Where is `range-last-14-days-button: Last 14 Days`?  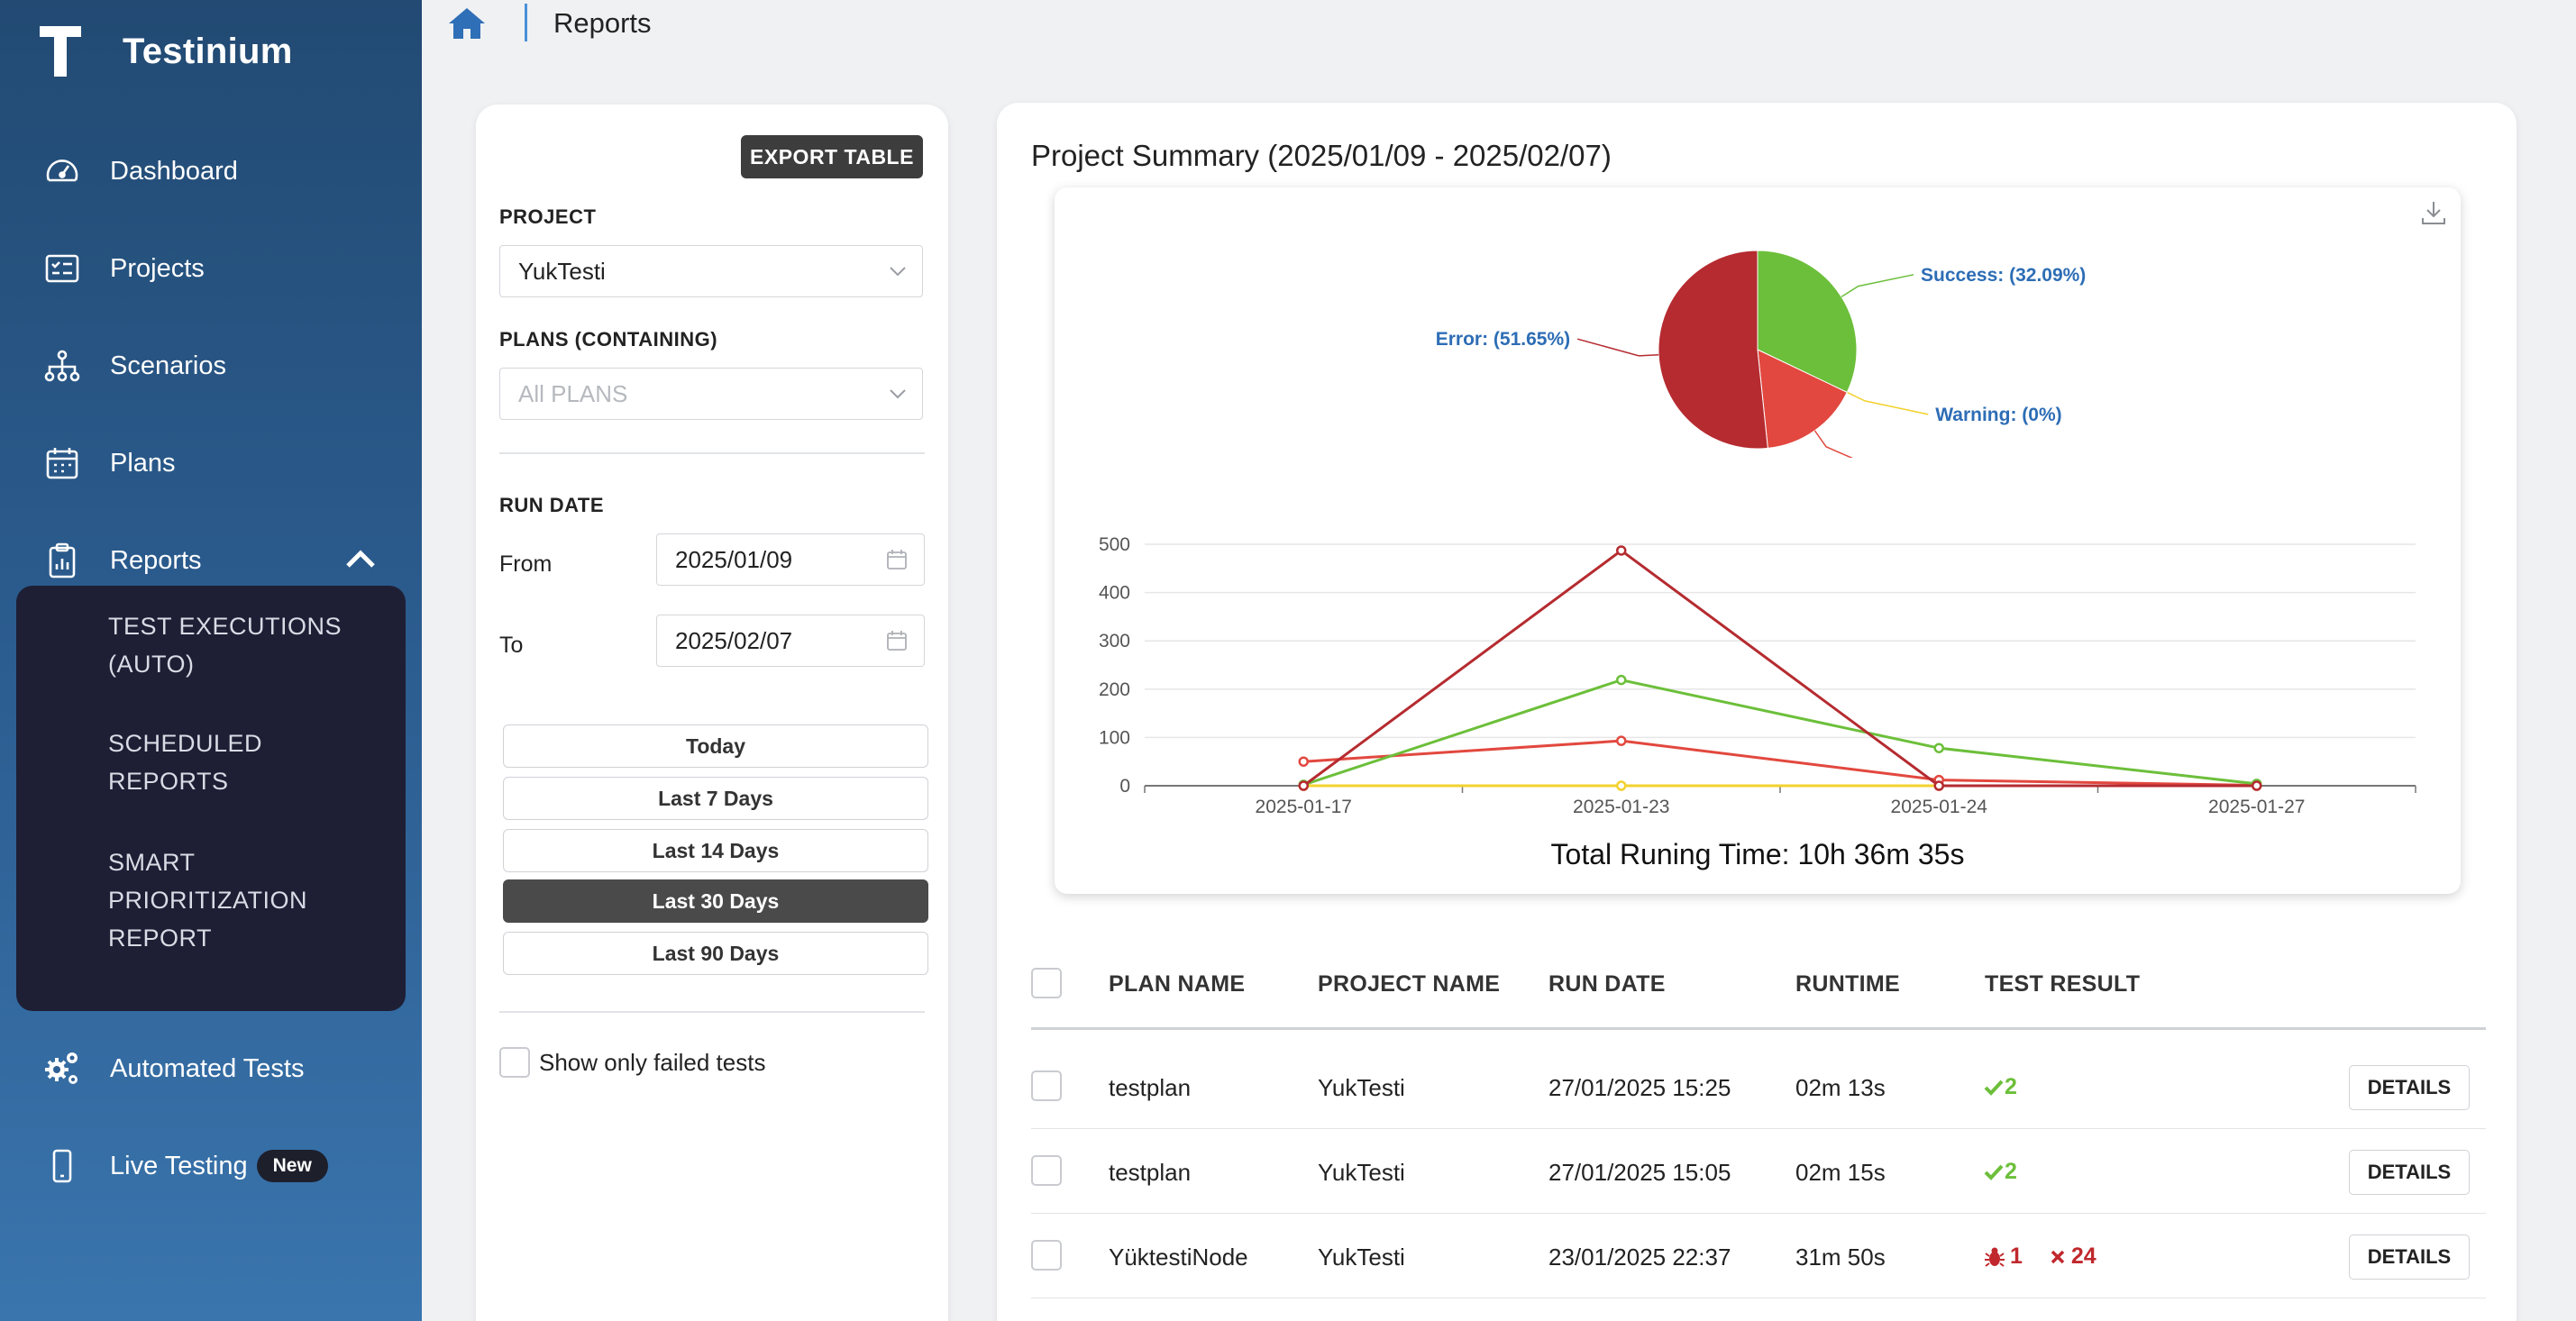
range-last-14-days-button: Last 14 Days is located at coordinates (715, 851).